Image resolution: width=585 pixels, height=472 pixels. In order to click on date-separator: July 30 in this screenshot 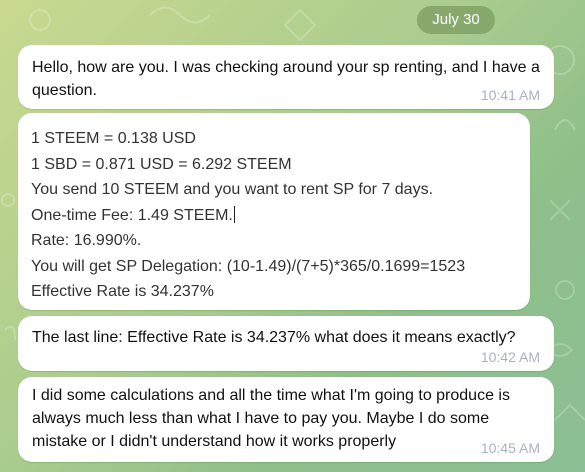, I will do `click(456, 20)`.